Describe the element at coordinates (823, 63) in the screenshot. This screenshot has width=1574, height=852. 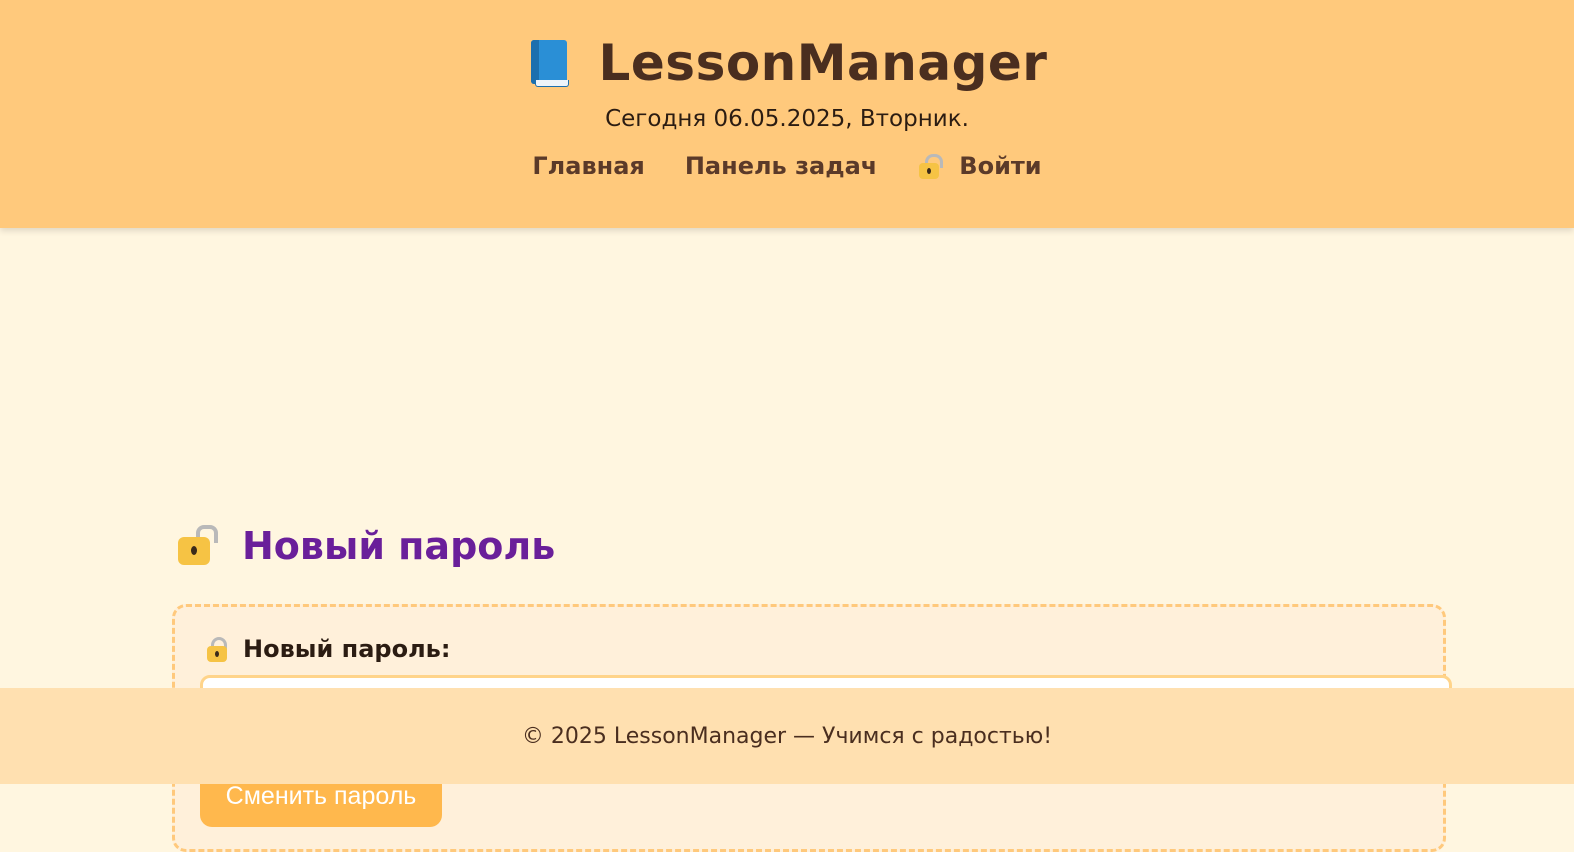
I see `app-title: LessonManager` at that location.